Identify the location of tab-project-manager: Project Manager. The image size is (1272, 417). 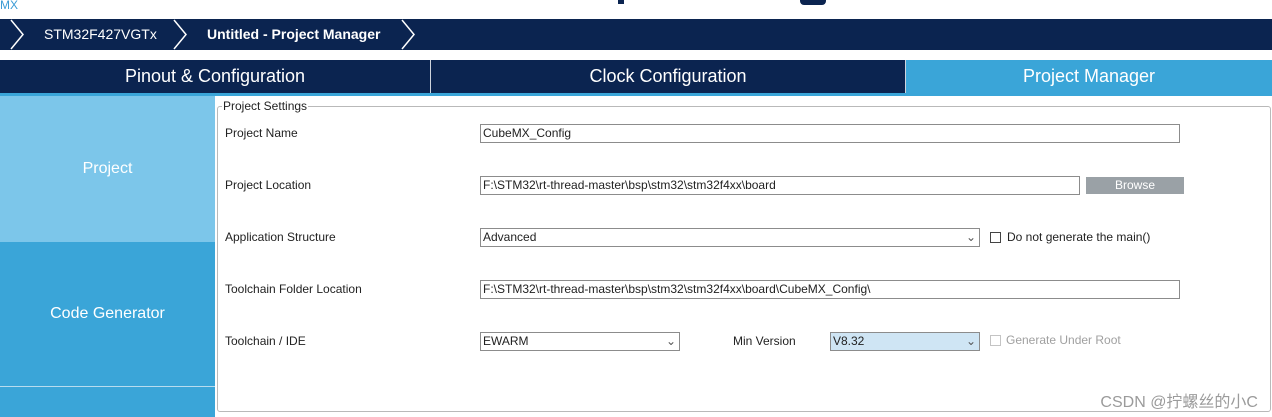
(1089, 76).